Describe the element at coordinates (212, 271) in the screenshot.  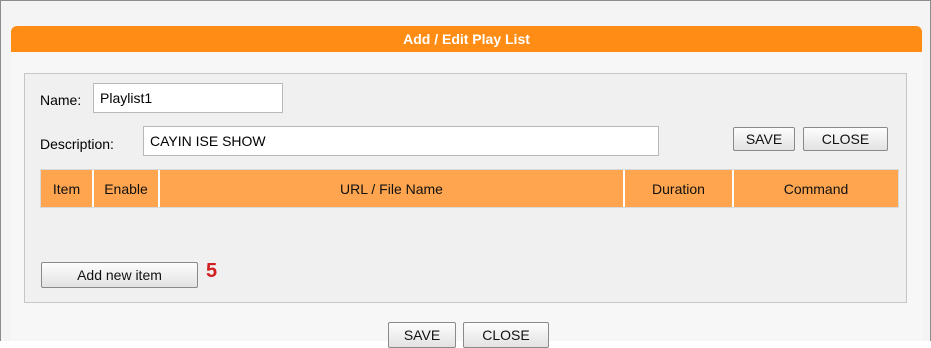
I see `step-number-label: 5` at that location.